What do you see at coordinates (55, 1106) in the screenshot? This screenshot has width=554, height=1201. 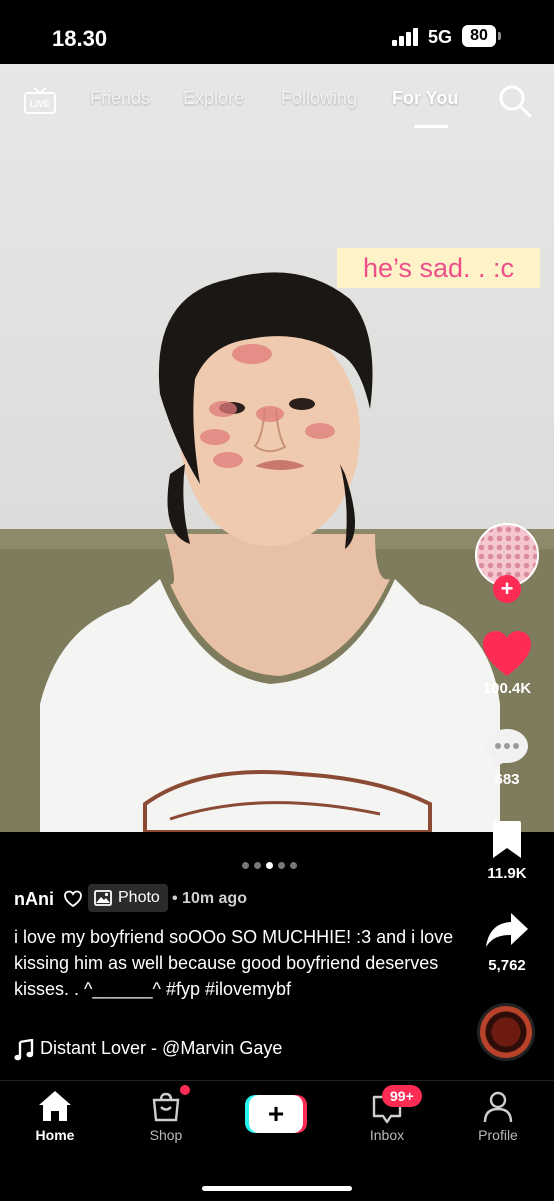 I see `home-icon` at bounding box center [55, 1106].